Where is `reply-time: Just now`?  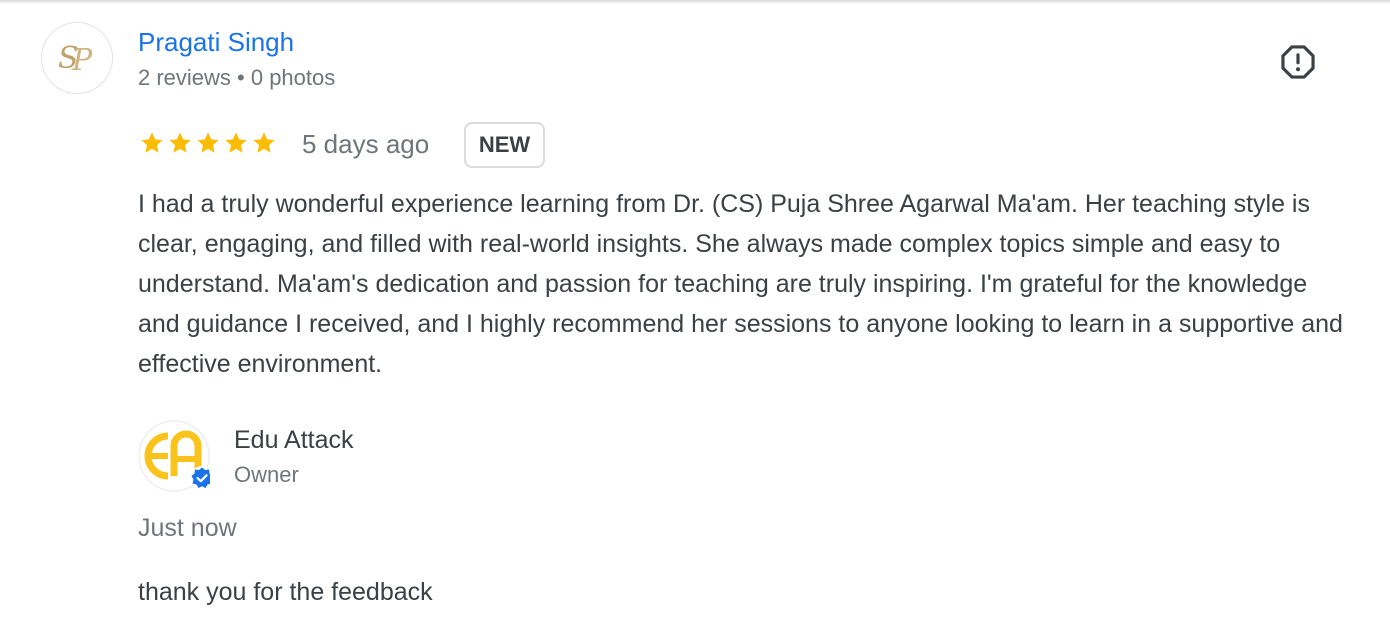 reply-time: Just now is located at coordinates (187, 528).